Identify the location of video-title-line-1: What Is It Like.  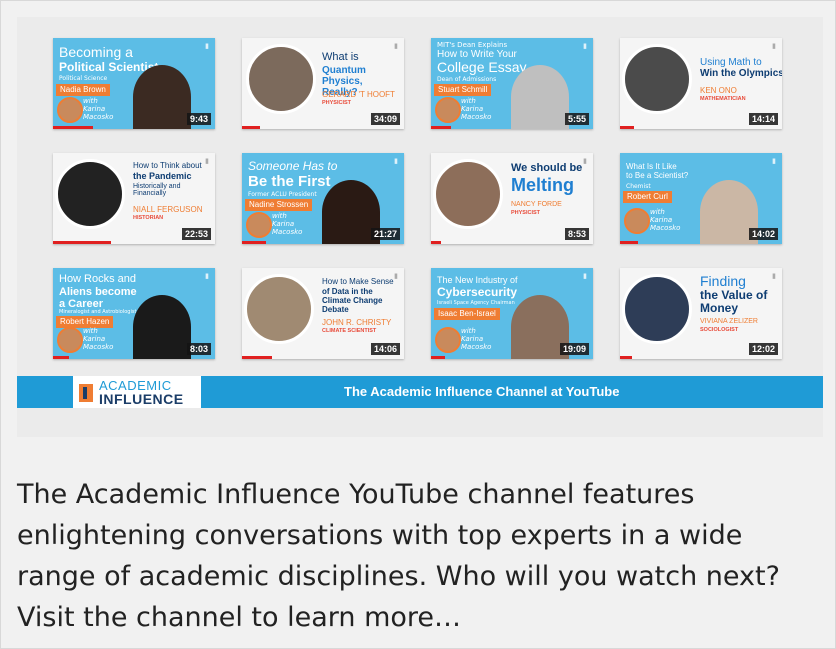
(651, 166).